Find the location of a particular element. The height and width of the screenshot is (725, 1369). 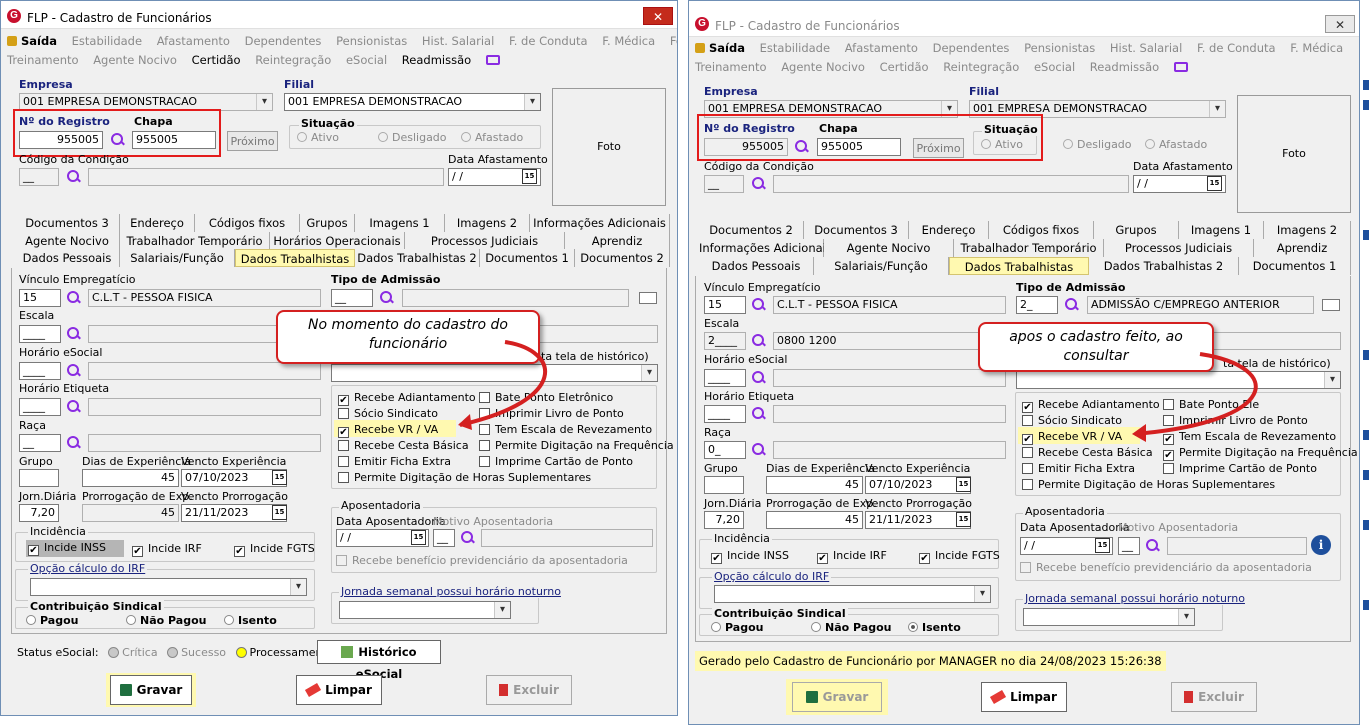

tipo-admissao-code-input: 2_ is located at coordinates (1037, 305).